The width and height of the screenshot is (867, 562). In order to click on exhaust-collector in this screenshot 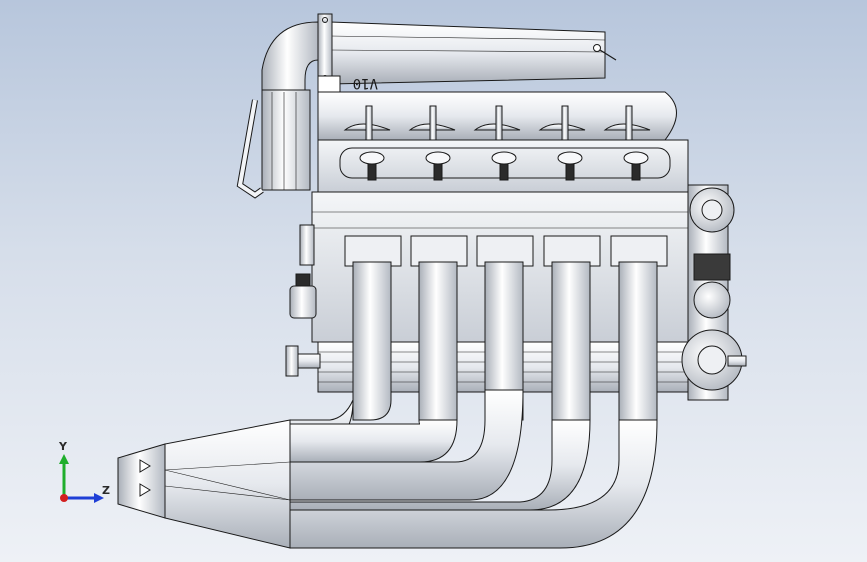, I will do `click(204, 484)`.